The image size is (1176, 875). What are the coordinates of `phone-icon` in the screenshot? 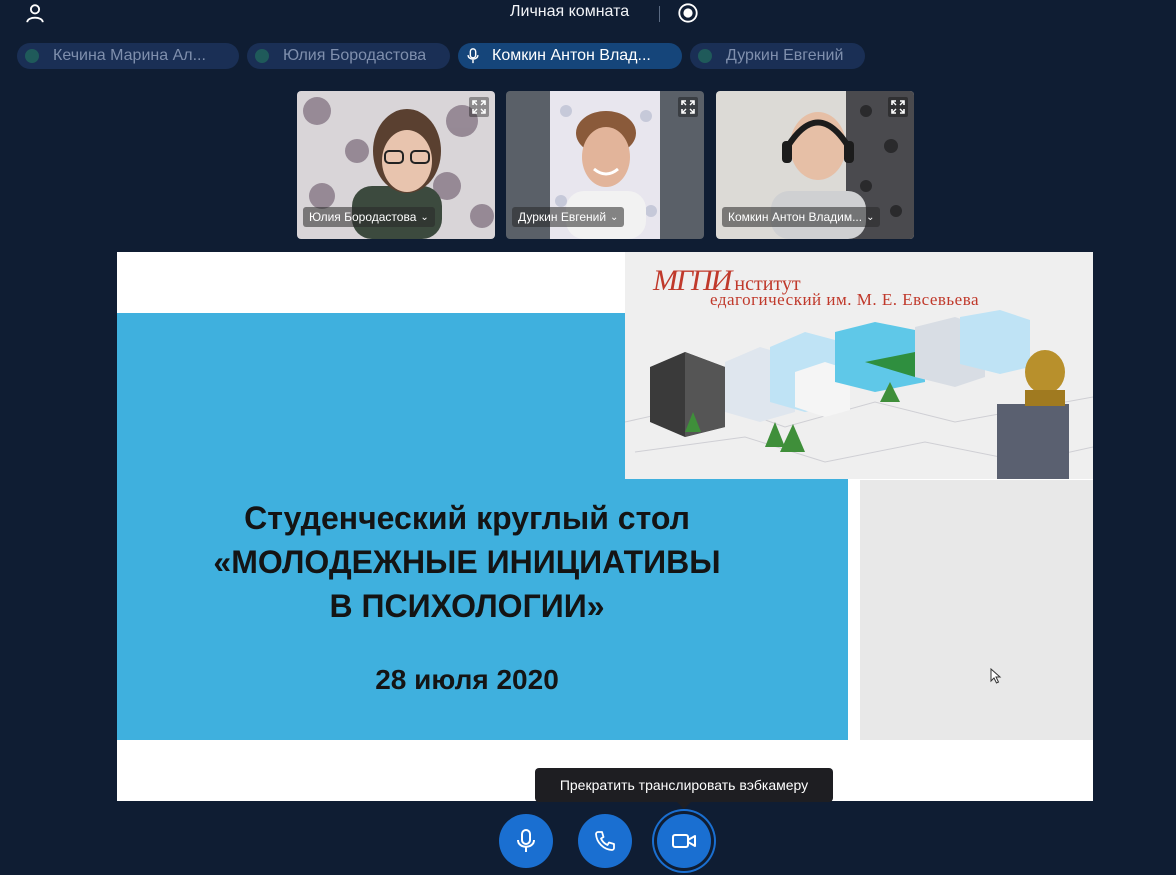 It's located at (605, 841).